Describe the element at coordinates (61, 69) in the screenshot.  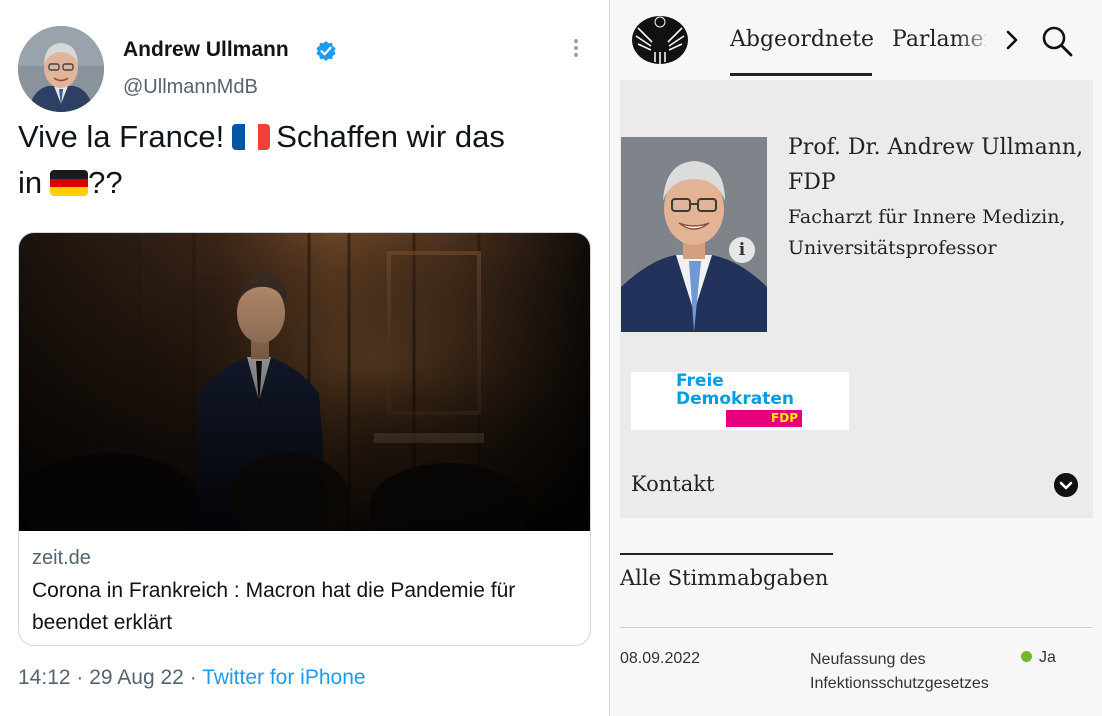
I see `author-avatar` at that location.